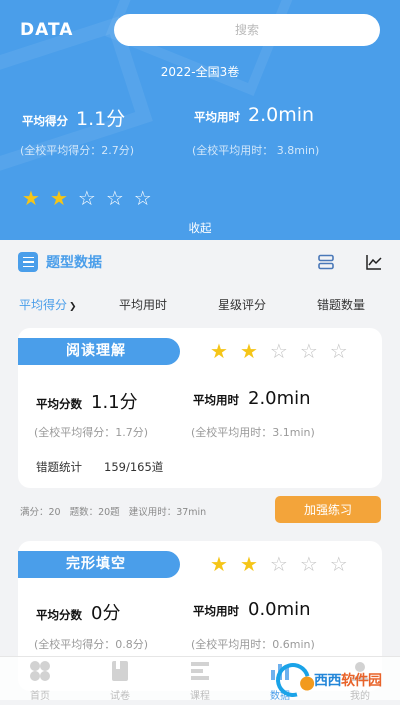 The width and height of the screenshot is (400, 705). I want to click on tab-avg-time: 平均用时, so click(143, 304).